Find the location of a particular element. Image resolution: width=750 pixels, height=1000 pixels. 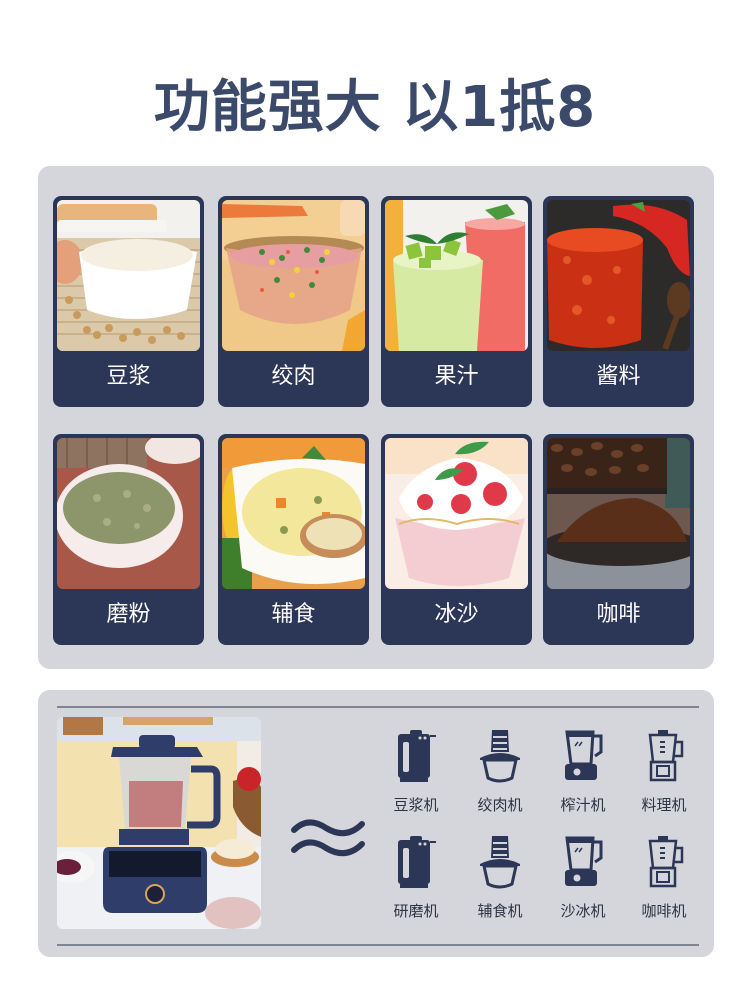

appliance-label: 料理机 is located at coordinates (664, 805).